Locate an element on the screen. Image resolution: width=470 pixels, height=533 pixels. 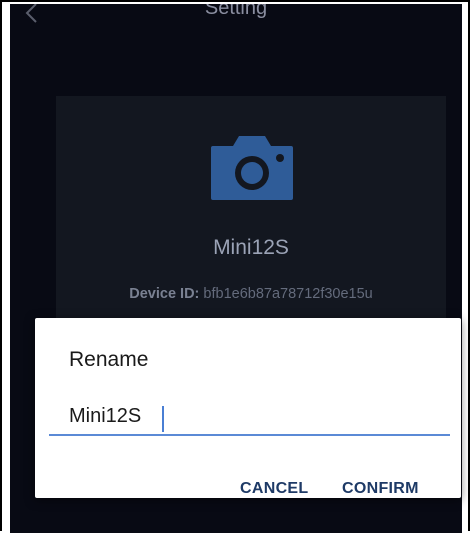
confirm-button: CONFIRM is located at coordinates (380, 489).